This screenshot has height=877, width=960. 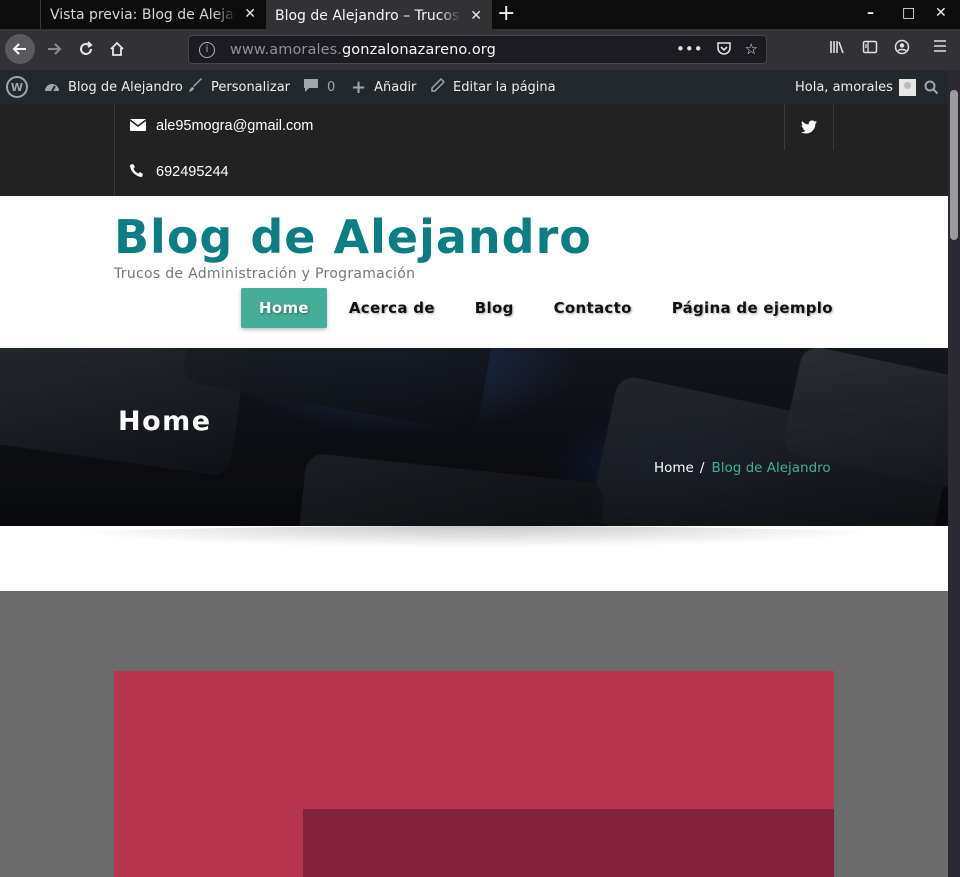 I want to click on close-window-icon: ✕, so click(x=941, y=13).